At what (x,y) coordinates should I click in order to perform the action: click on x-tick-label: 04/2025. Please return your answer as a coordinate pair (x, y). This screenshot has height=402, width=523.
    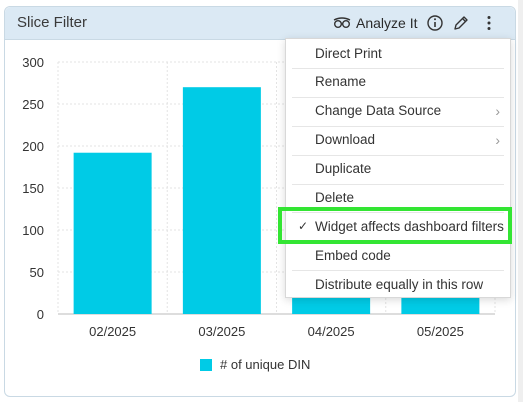
    Looking at the image, I should click on (331, 331).